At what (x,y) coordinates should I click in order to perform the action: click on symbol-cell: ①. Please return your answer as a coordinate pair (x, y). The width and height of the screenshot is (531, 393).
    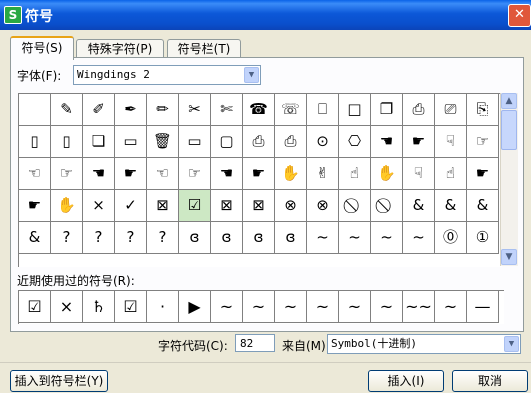
    Looking at the image, I should click on (483, 238).